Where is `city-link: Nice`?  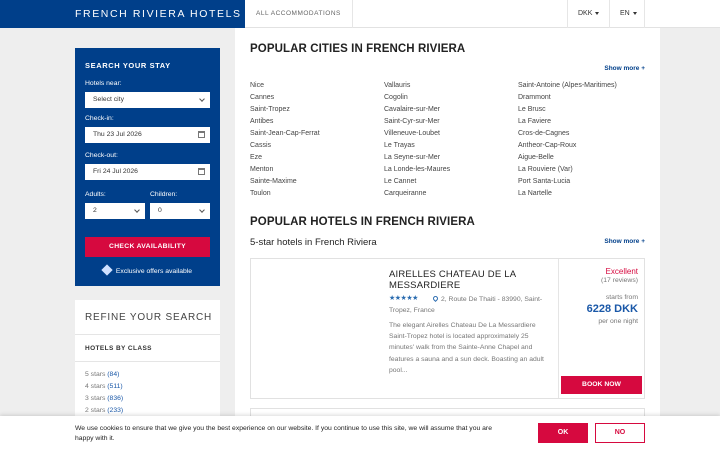 city-link: Nice is located at coordinates (257, 85).